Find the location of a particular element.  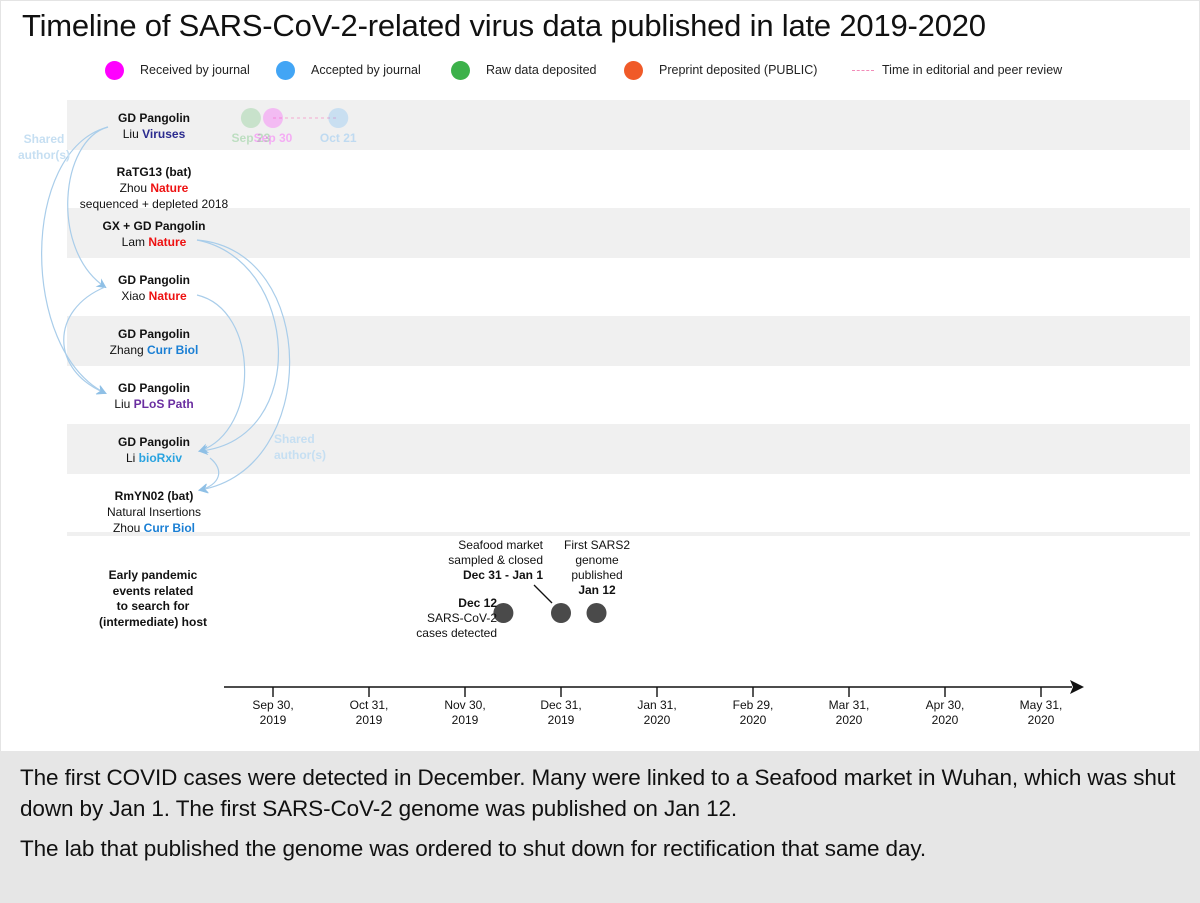

row-label: GD Pangolin Li bioRxiv is located at coordinates (154, 450).